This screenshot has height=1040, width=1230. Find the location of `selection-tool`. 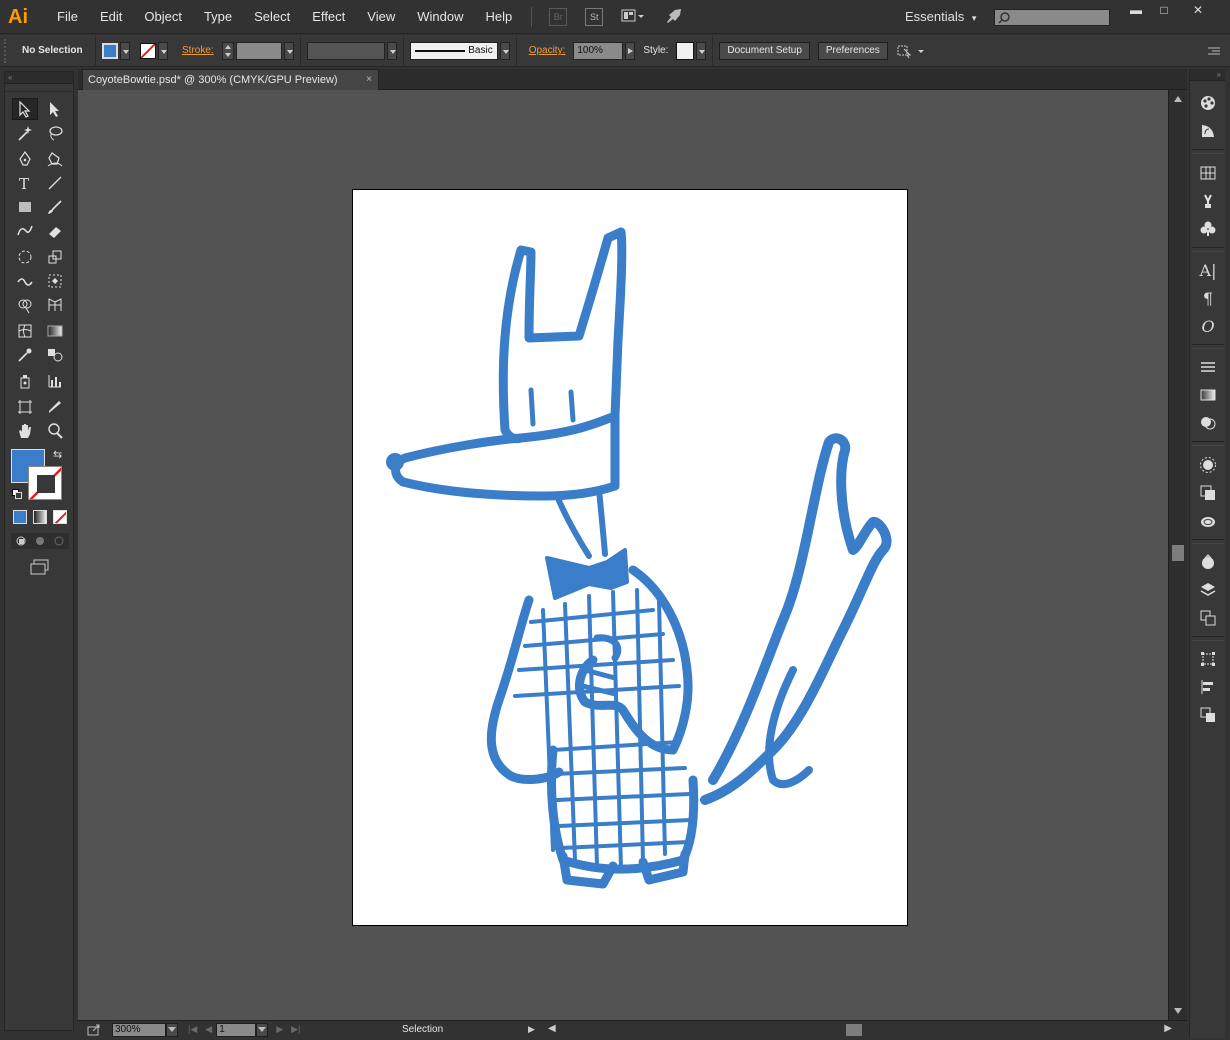

selection-tool is located at coordinates (25, 109).